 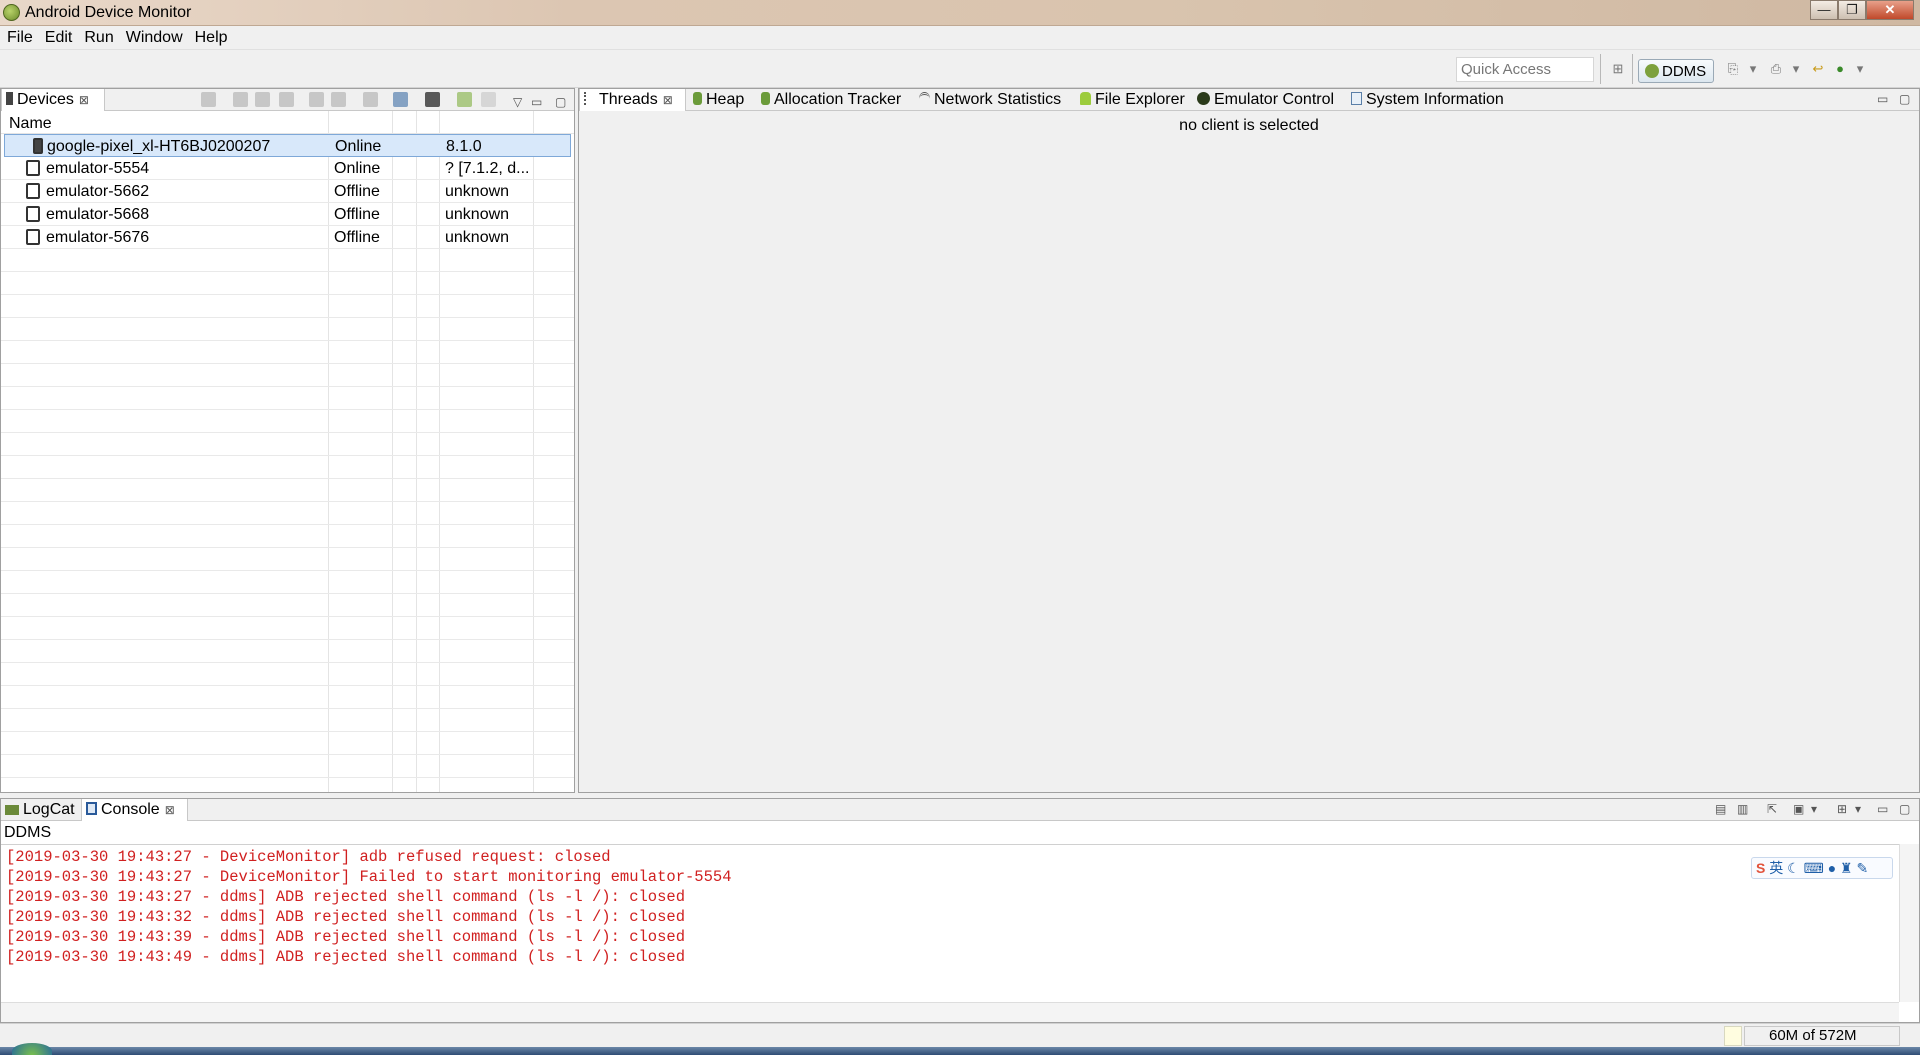 What do you see at coordinates (287, 191) in the screenshot?
I see `device-row: emulator-5662 Offline unknown` at bounding box center [287, 191].